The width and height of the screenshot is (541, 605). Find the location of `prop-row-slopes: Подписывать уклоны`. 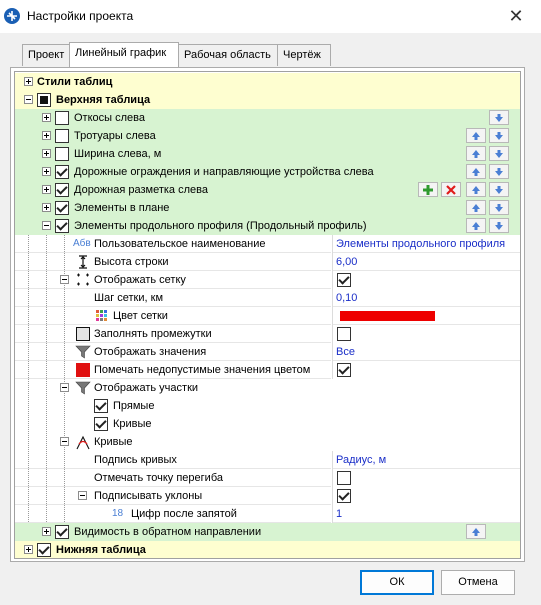

prop-row-slopes: Подписывать уклоны is located at coordinates (267, 496).